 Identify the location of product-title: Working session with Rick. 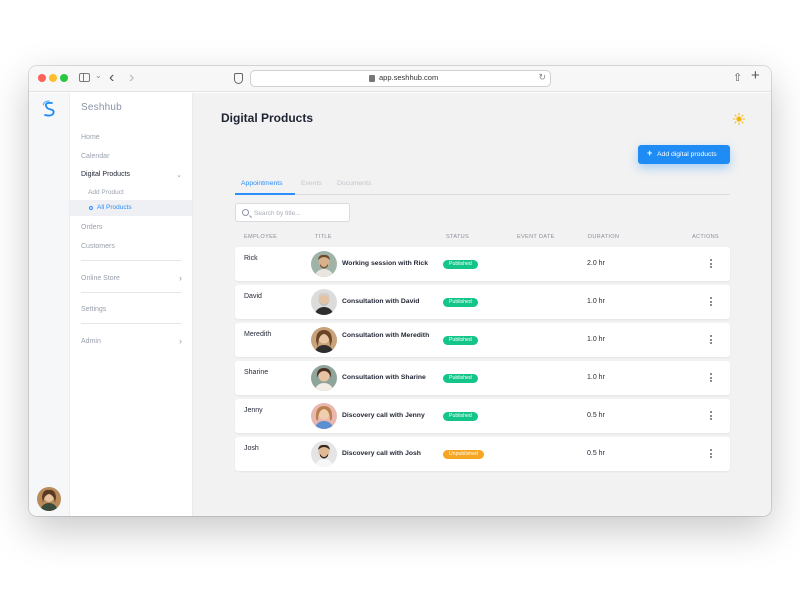
(391, 264).